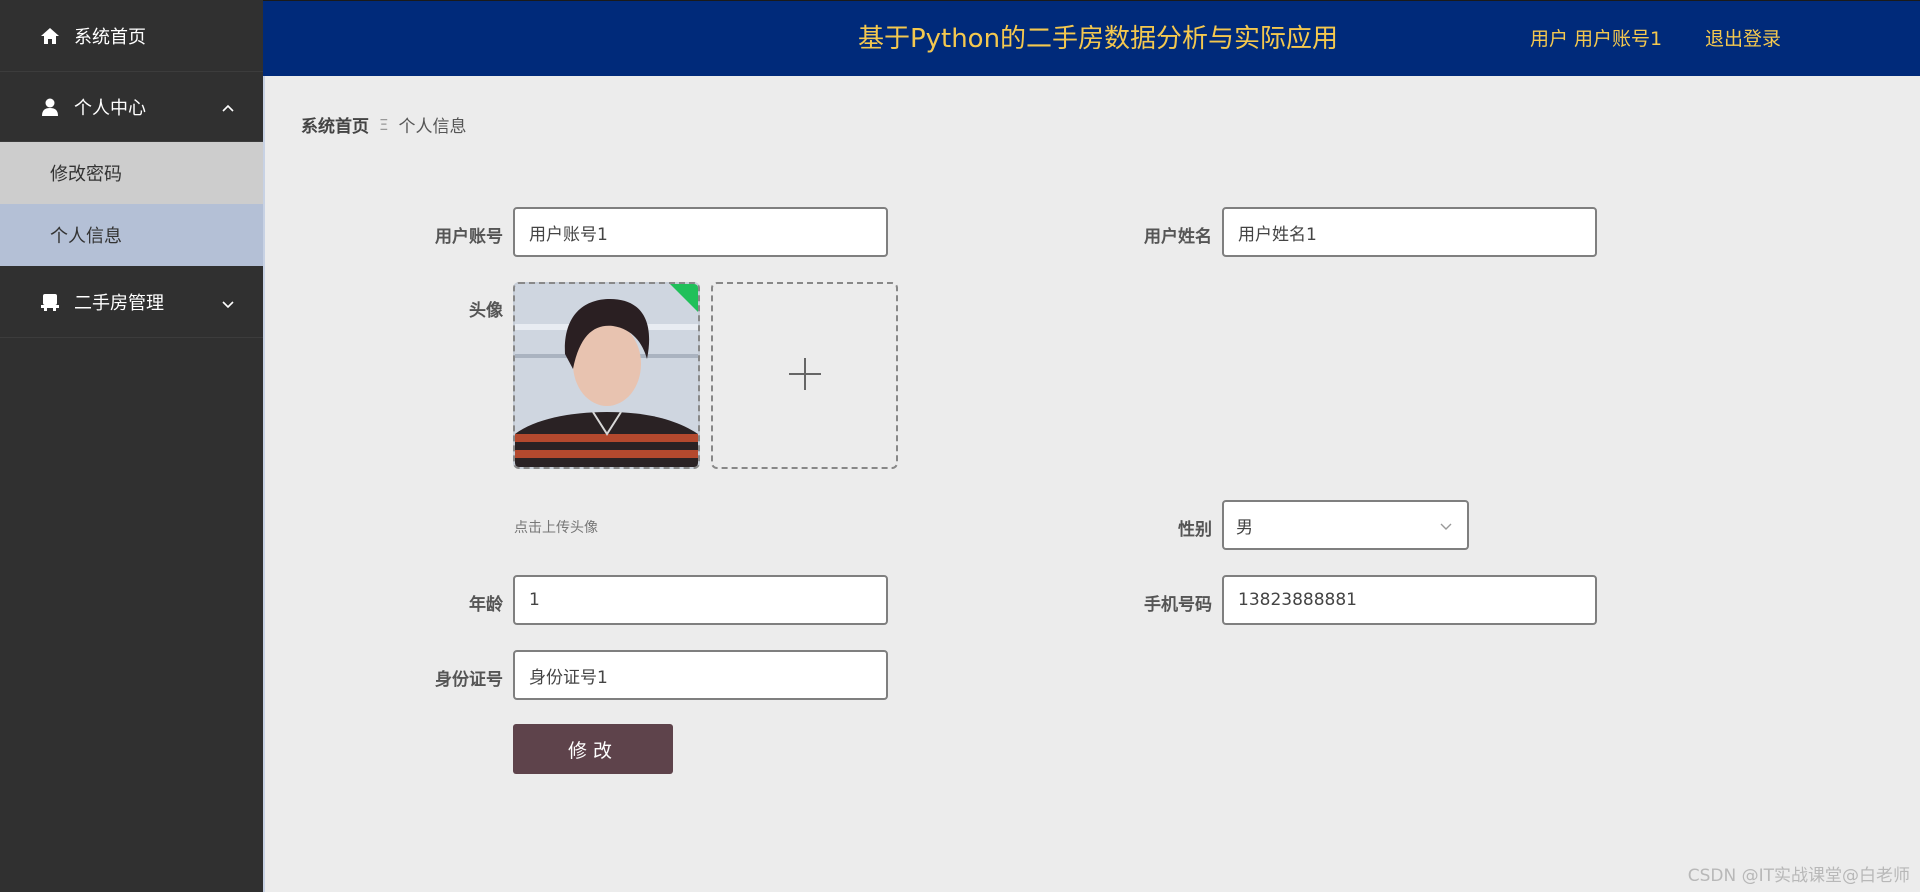 This screenshot has height=892, width=1920. What do you see at coordinates (486, 605) in the screenshot?
I see `age-label: 年龄` at bounding box center [486, 605].